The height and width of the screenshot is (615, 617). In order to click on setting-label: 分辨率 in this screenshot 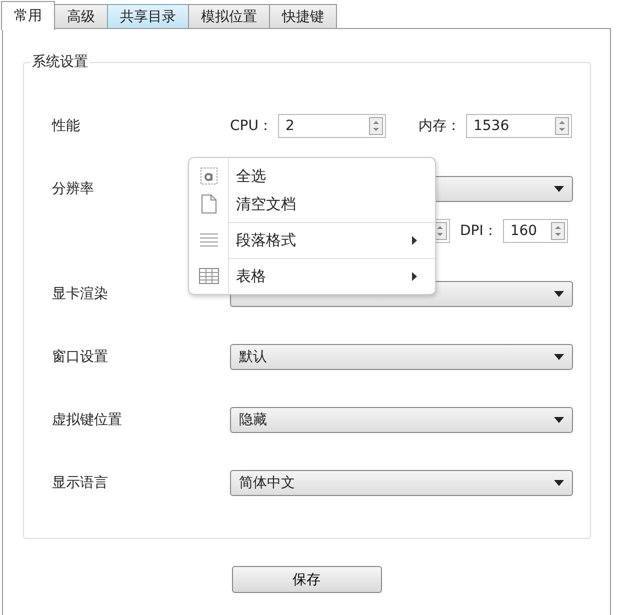, I will do `click(73, 189)`.